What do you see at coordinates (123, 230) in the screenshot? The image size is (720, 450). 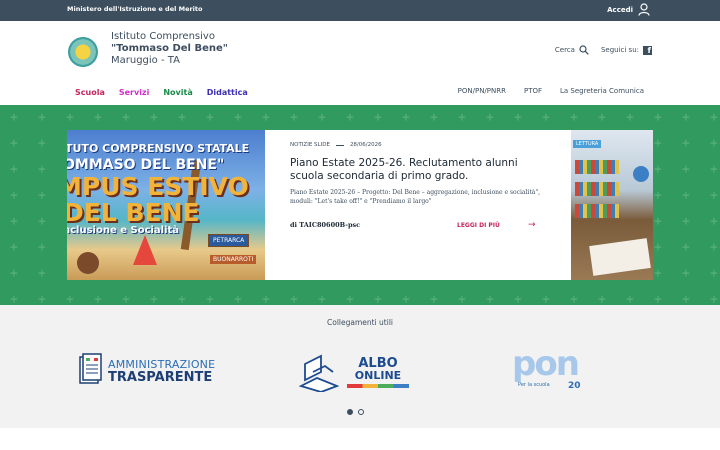 I see `image-text-line5: nclusione e Socialità` at bounding box center [123, 230].